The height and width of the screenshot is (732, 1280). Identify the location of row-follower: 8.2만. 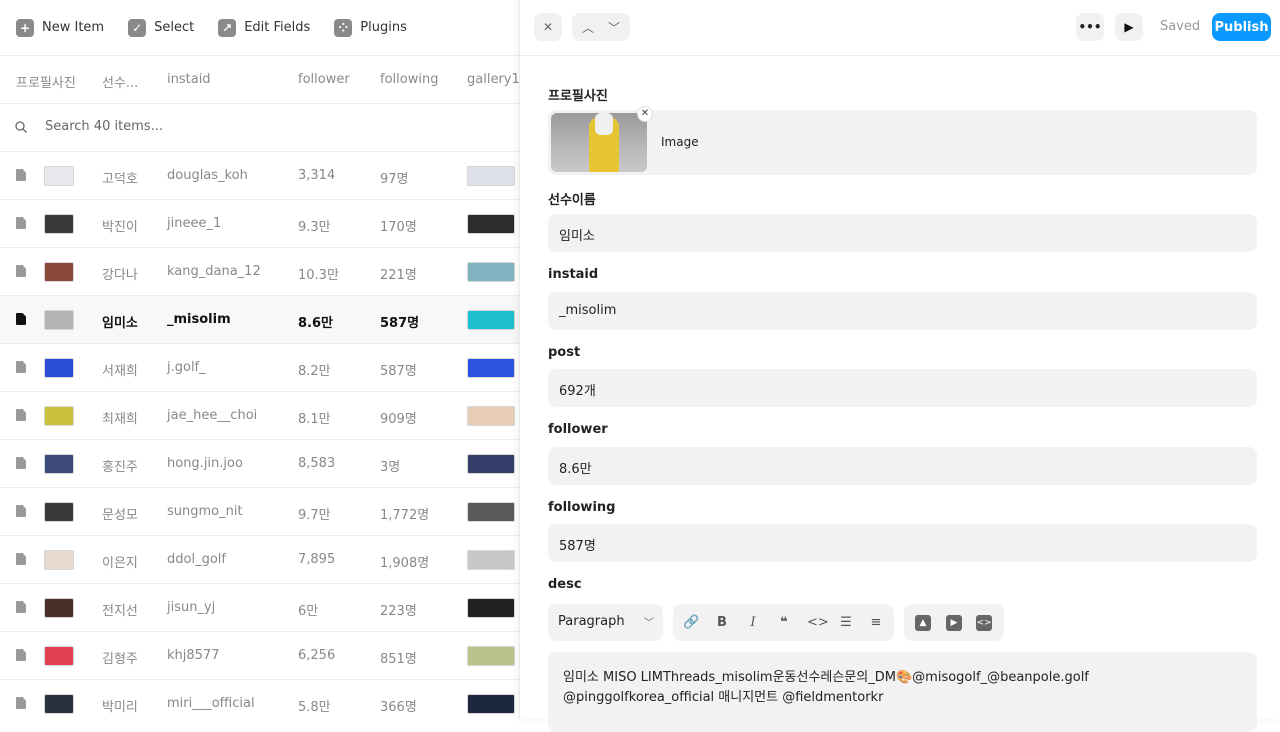
(314, 371).